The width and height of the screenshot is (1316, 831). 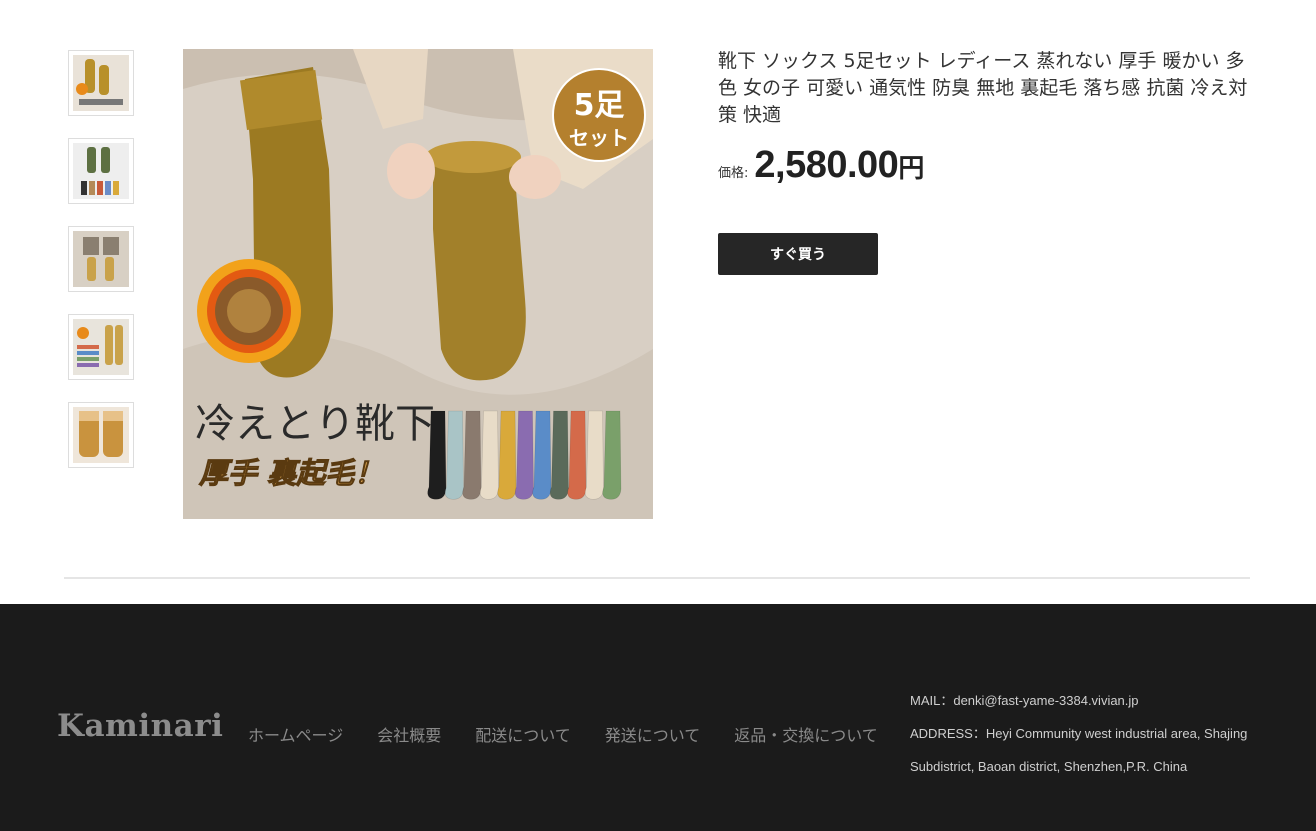 What do you see at coordinates (826, 165) in the screenshot?
I see `price-value: 2,580.00` at bounding box center [826, 165].